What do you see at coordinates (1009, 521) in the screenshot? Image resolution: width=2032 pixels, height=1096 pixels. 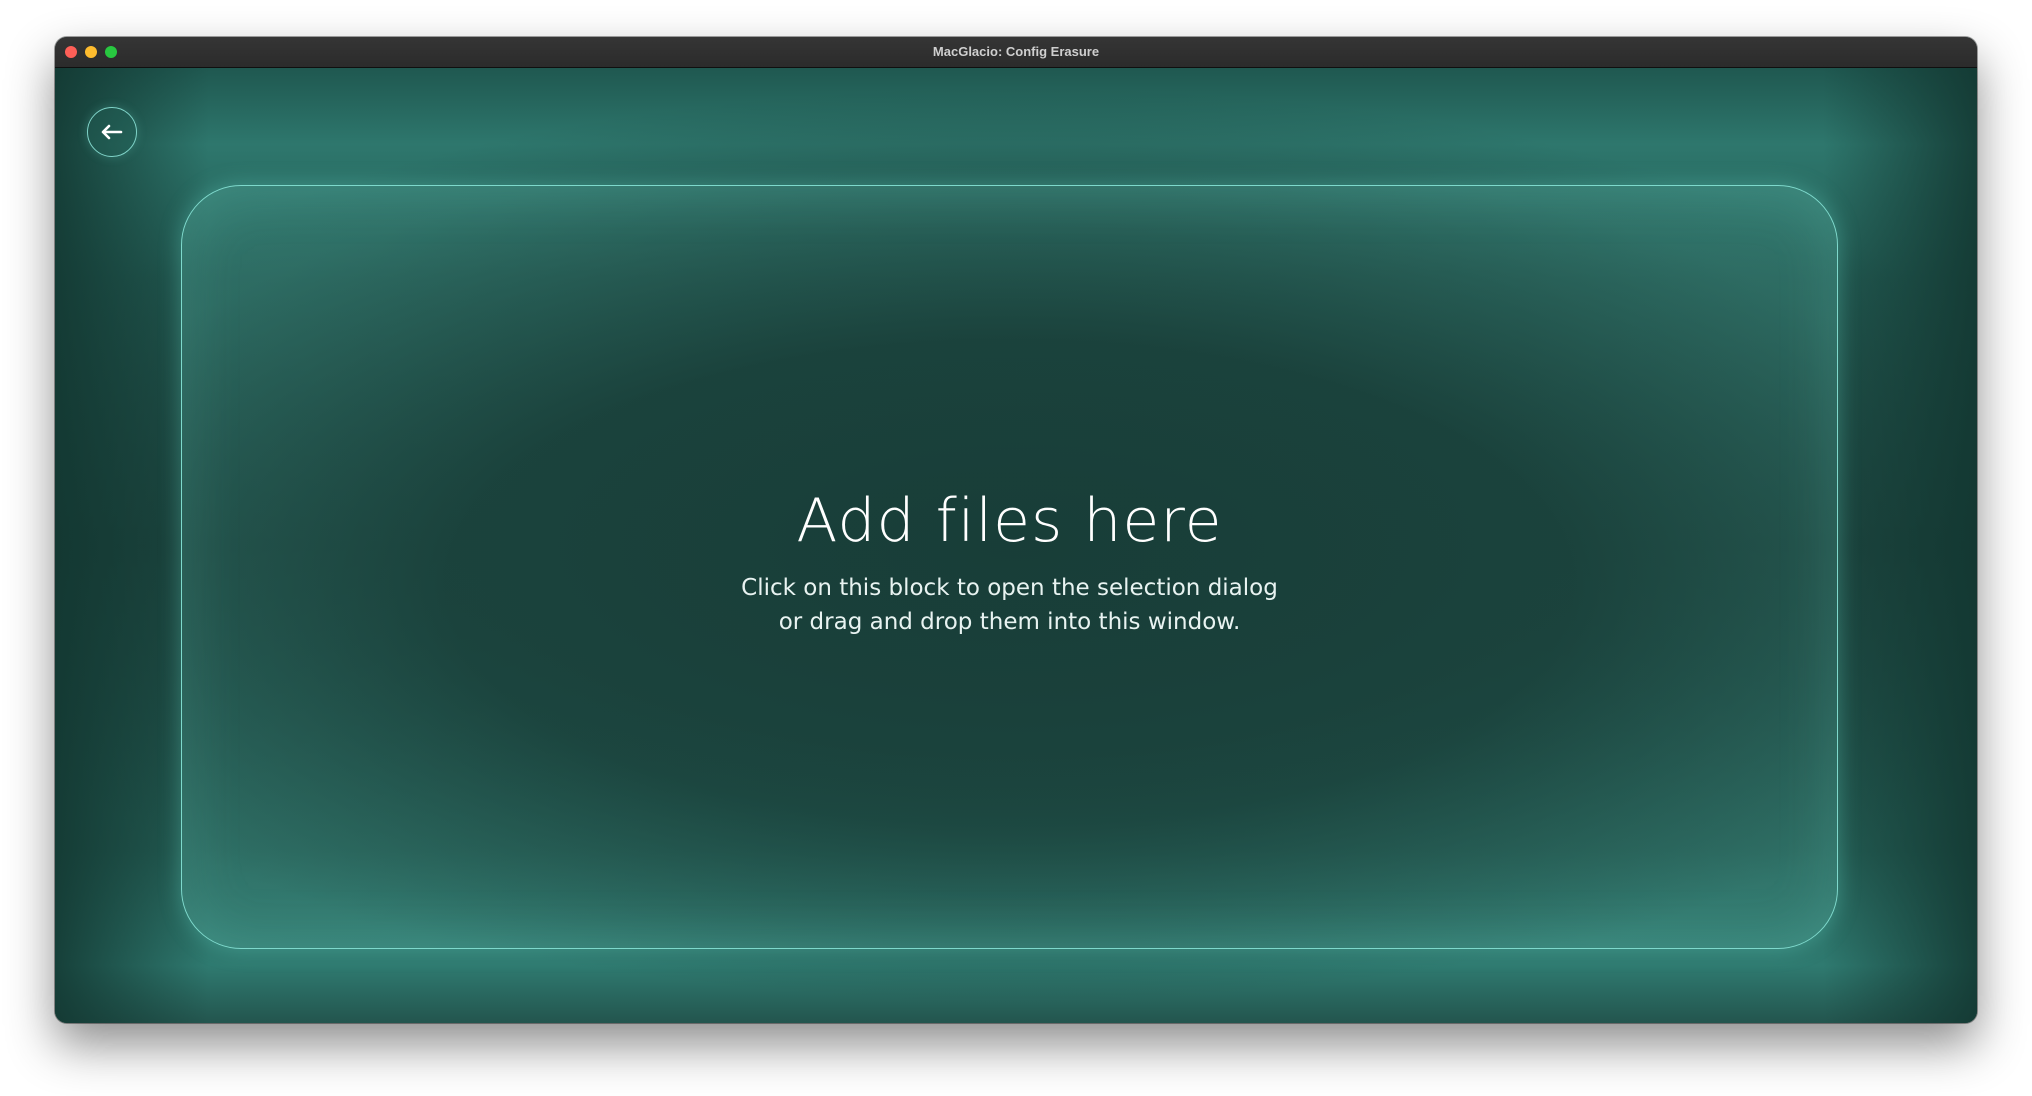 I see `drop-zone-title: Add files here` at bounding box center [1009, 521].